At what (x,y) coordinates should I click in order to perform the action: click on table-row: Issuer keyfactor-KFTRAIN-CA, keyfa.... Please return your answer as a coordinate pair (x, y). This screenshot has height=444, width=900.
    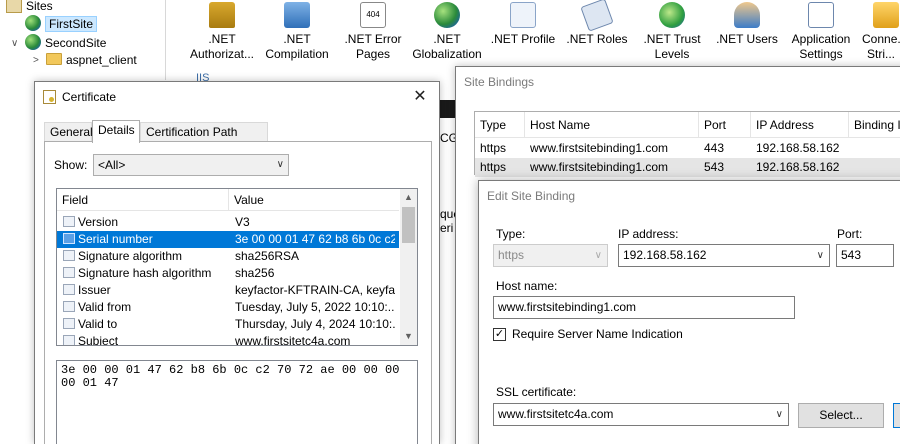
    Looking at the image, I should click on (228, 290).